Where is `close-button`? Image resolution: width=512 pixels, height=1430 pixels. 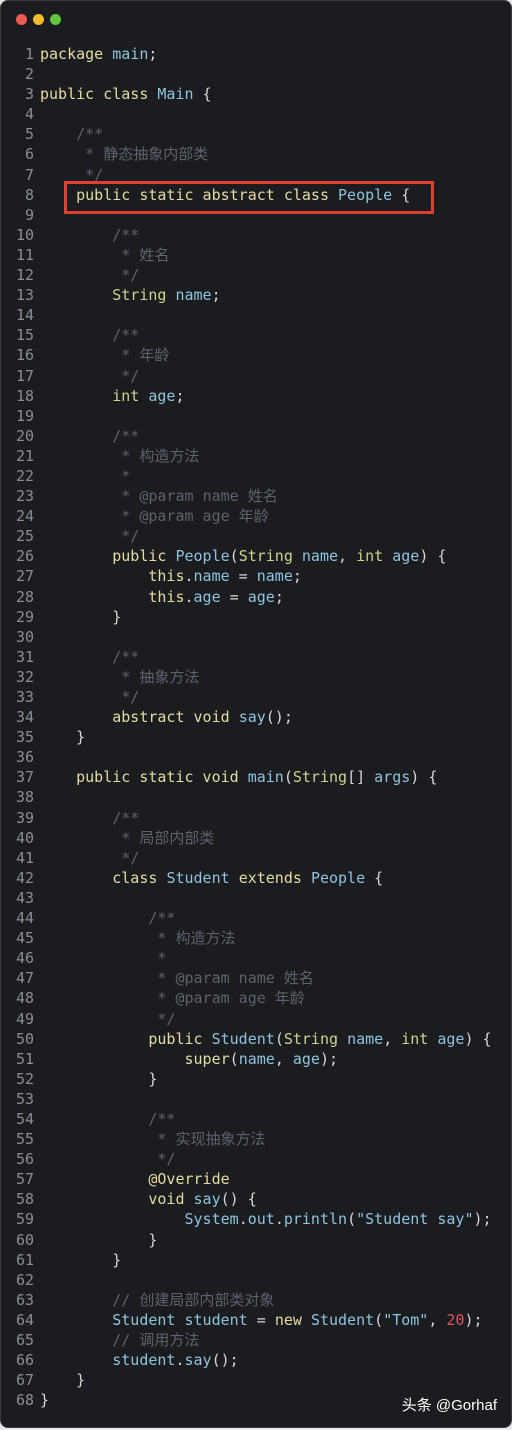
close-button is located at coordinates (21, 19).